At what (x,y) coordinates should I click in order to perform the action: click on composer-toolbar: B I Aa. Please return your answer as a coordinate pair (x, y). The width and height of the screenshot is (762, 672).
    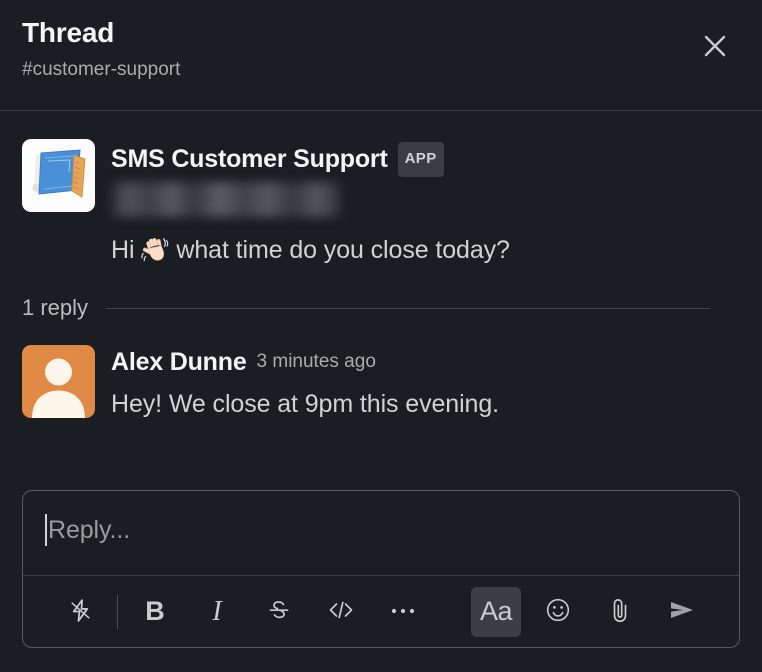
    Looking at the image, I should click on (381, 611).